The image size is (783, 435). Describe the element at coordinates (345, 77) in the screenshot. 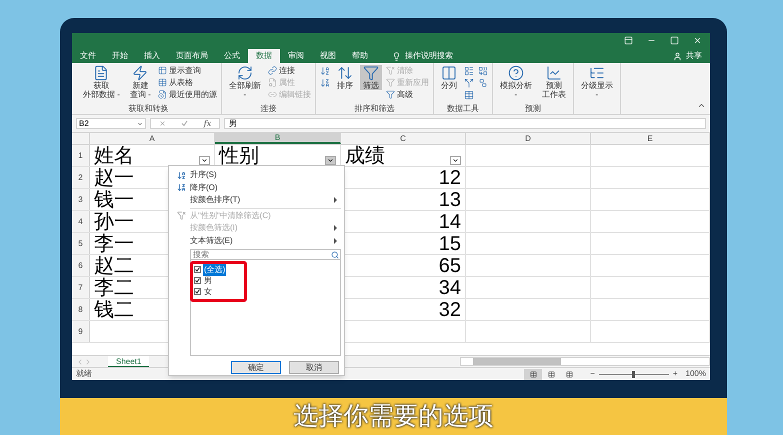

I see `ribbon-button: 排序` at that location.